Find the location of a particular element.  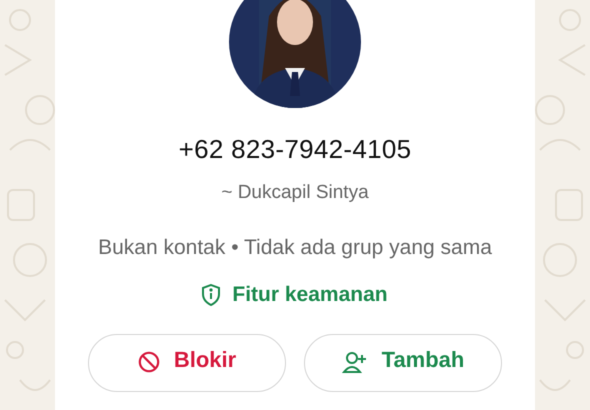

phone-number: +62 823-7942-4105 is located at coordinates (295, 149).